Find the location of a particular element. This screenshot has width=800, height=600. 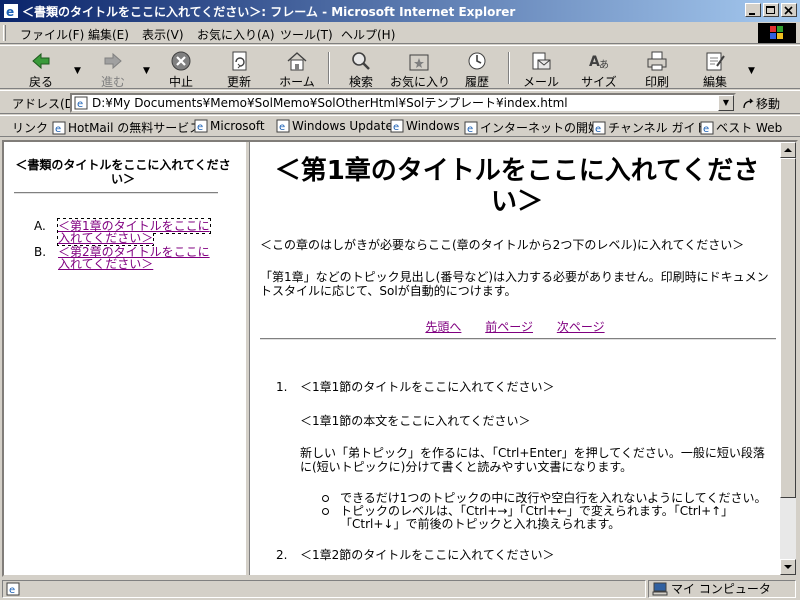

link-label: インターネットの開始 is located at coordinates (540, 128).